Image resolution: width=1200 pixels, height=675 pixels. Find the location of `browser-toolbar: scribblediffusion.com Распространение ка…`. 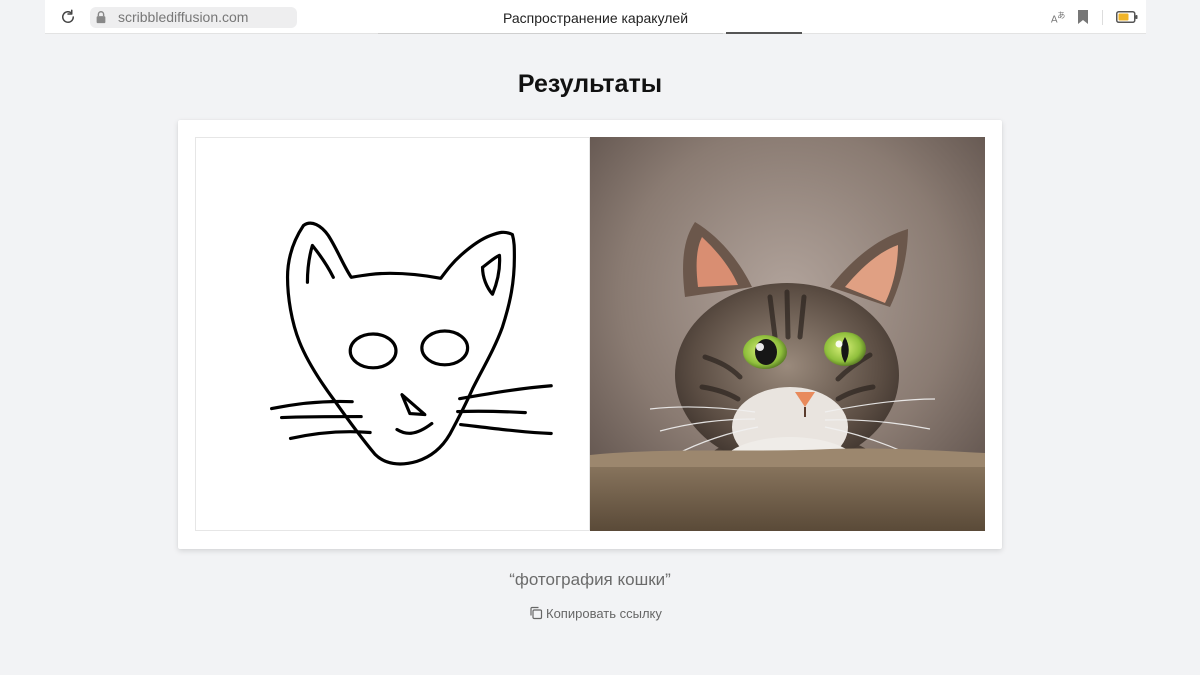

browser-toolbar: scribblediffusion.com Распространение ка… is located at coordinates (595, 17).